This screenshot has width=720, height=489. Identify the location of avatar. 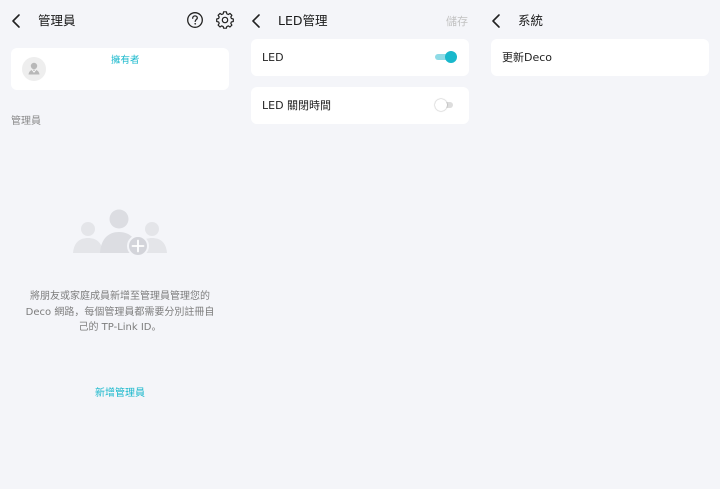
(34, 69).